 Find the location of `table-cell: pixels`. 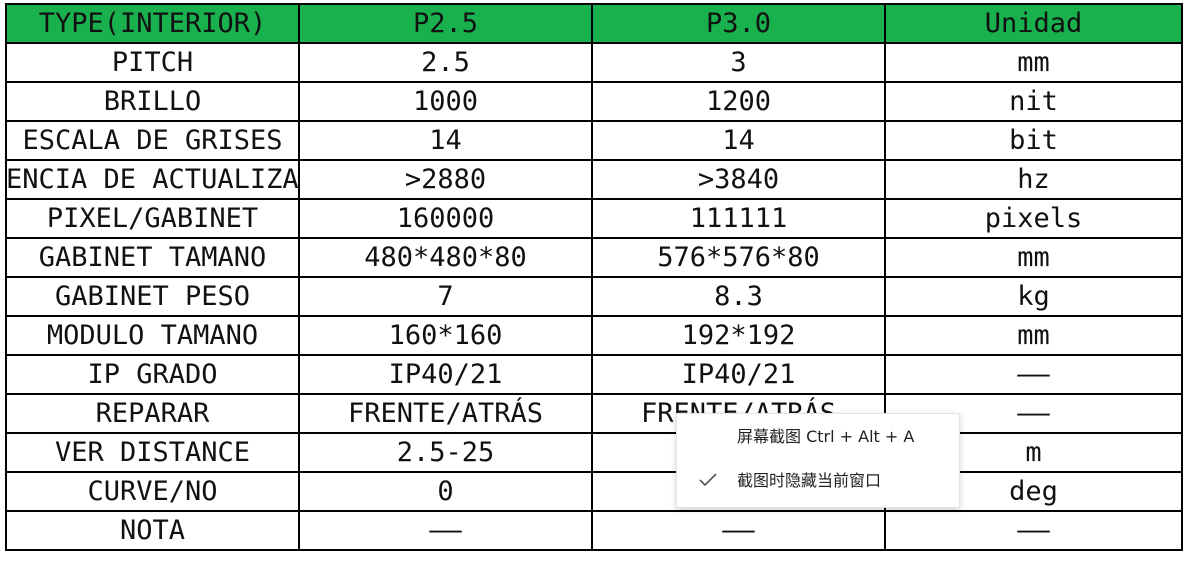

table-cell: pixels is located at coordinates (1033, 218).